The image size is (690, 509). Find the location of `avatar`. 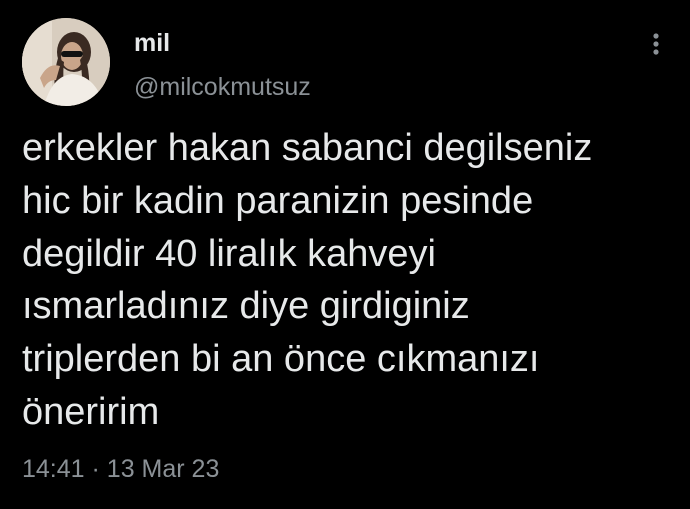

avatar is located at coordinates (66, 62).